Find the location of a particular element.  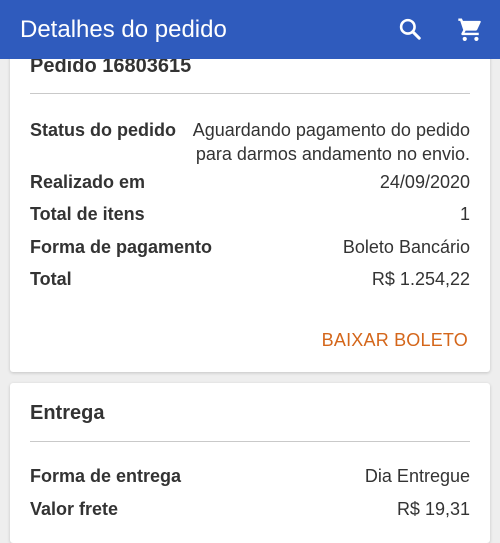

payment-row: Forma de pagamento Boleto Bancário is located at coordinates (250, 247).